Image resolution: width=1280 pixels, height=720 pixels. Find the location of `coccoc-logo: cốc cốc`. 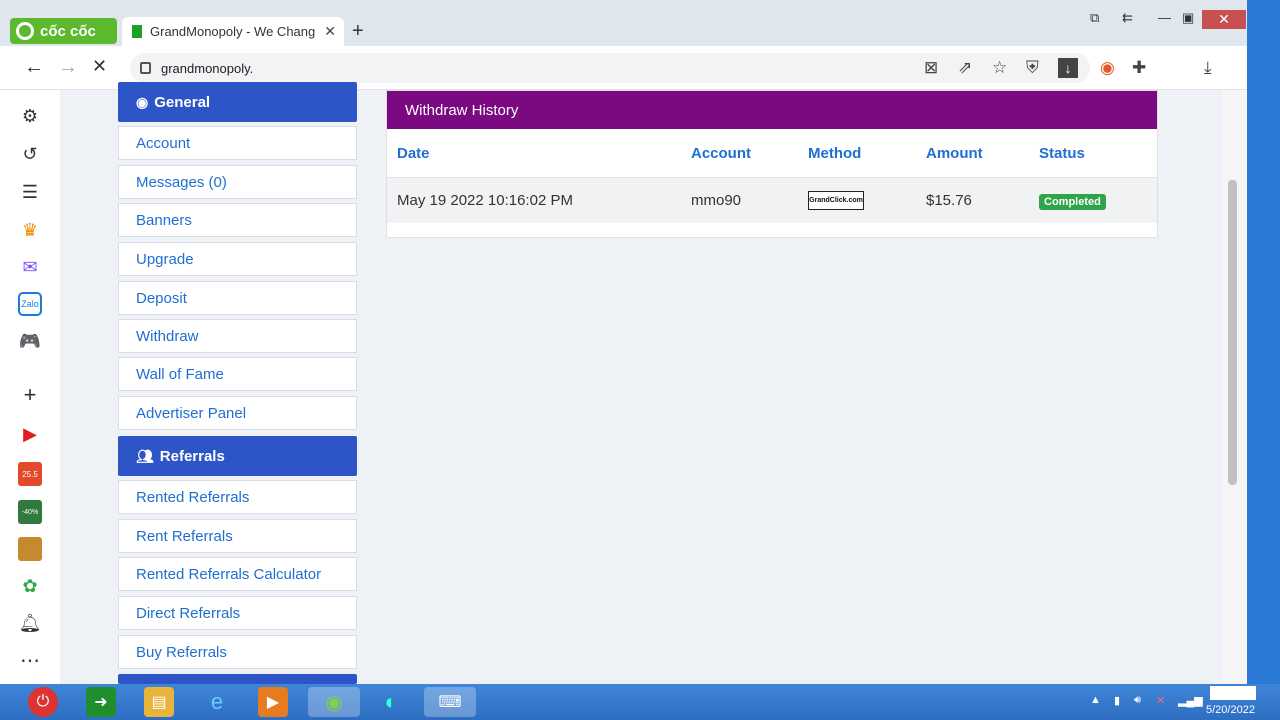

coccoc-logo: cốc cốc is located at coordinates (63, 31).